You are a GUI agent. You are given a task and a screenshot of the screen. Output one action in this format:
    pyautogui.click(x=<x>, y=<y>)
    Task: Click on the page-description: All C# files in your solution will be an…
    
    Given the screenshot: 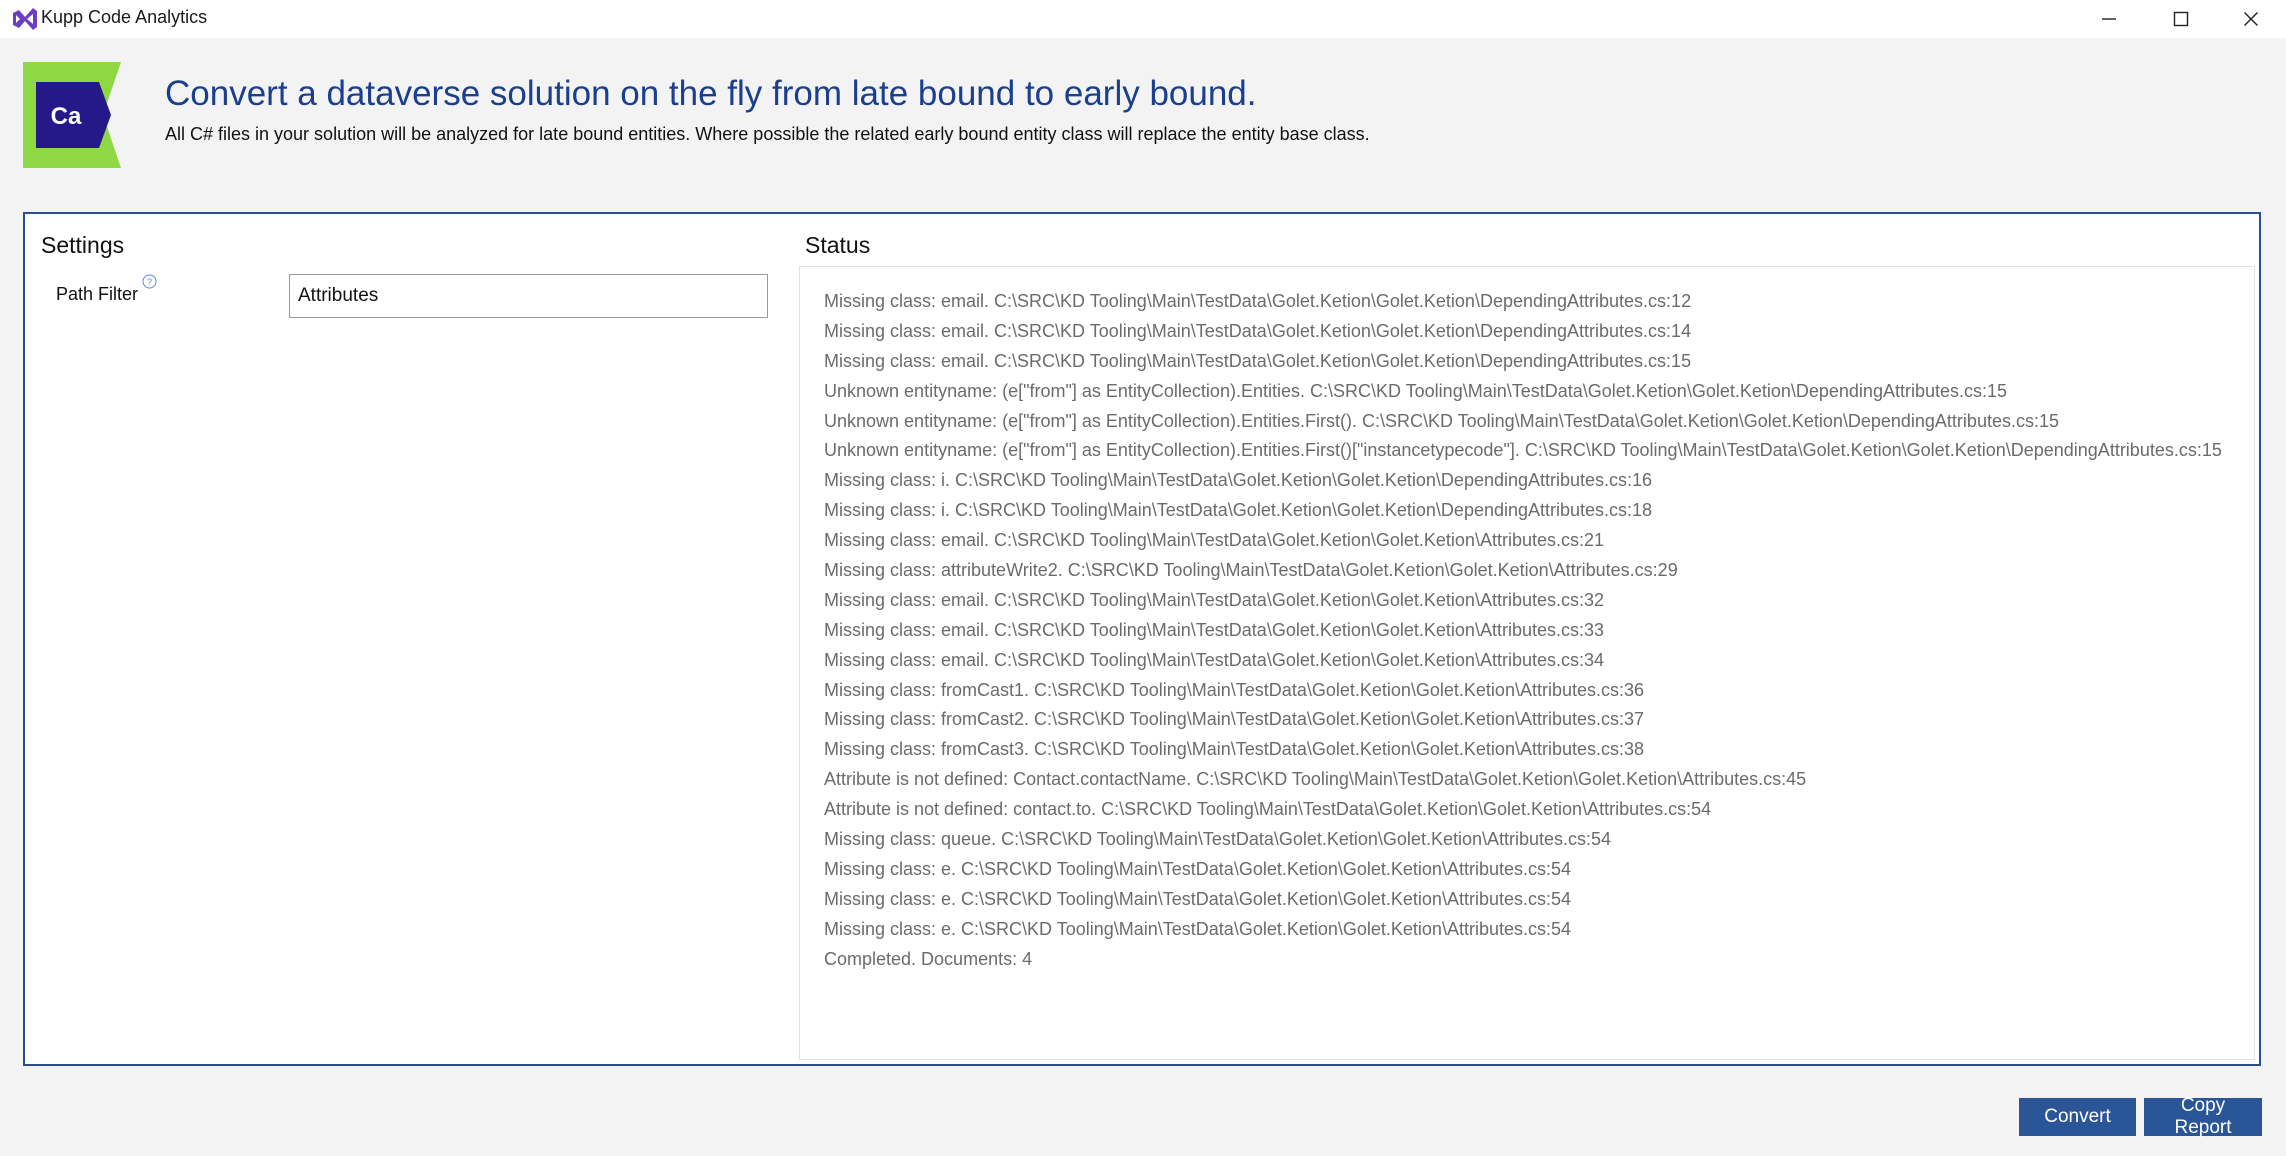 What is the action you would take?
    pyautogui.click(x=767, y=134)
    